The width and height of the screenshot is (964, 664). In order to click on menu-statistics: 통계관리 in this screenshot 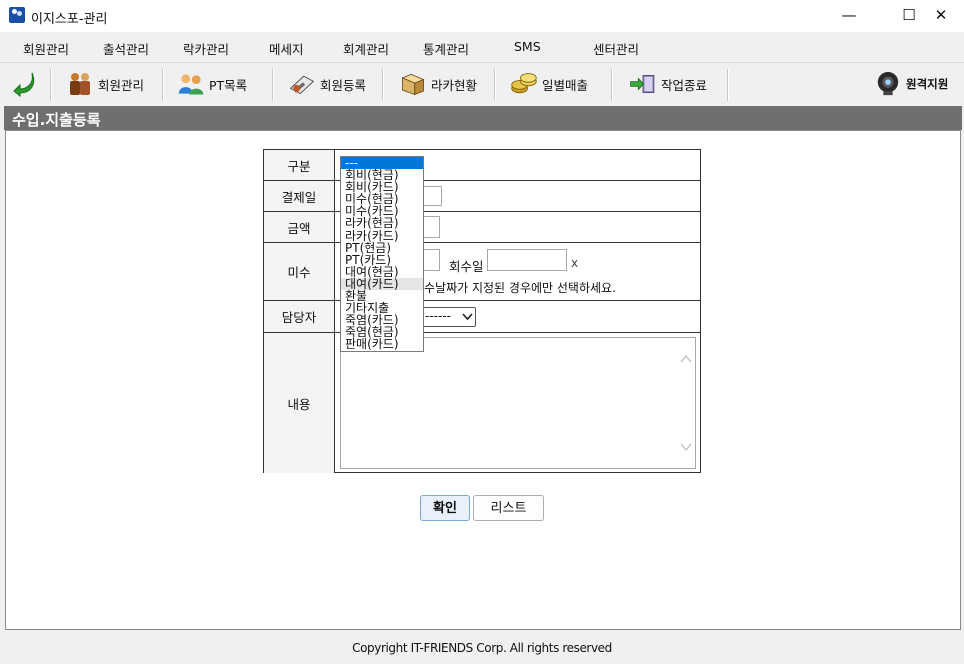, I will do `click(446, 48)`.